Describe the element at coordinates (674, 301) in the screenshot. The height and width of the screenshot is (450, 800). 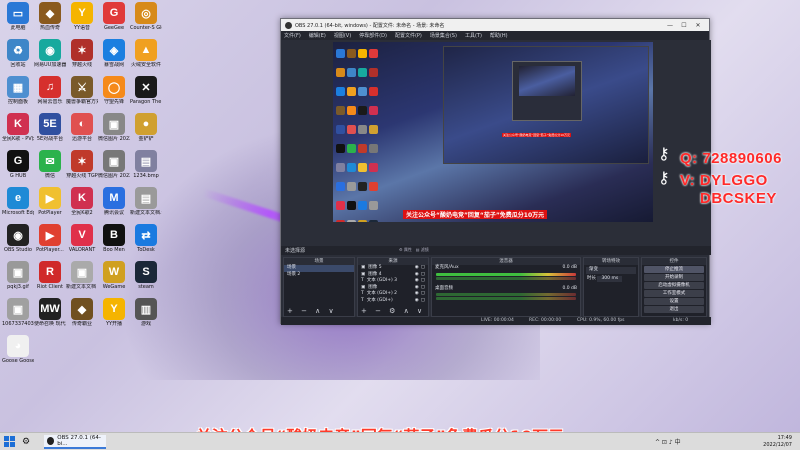
I see `settings-button: 设置` at that location.